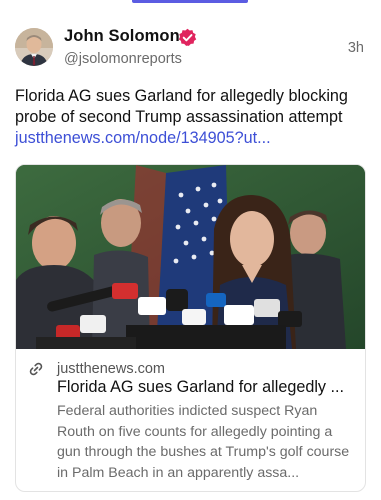 The width and height of the screenshot is (381, 500). What do you see at coordinates (123, 59) in the screenshot?
I see `author-handle: @jsolomonreports` at bounding box center [123, 59].